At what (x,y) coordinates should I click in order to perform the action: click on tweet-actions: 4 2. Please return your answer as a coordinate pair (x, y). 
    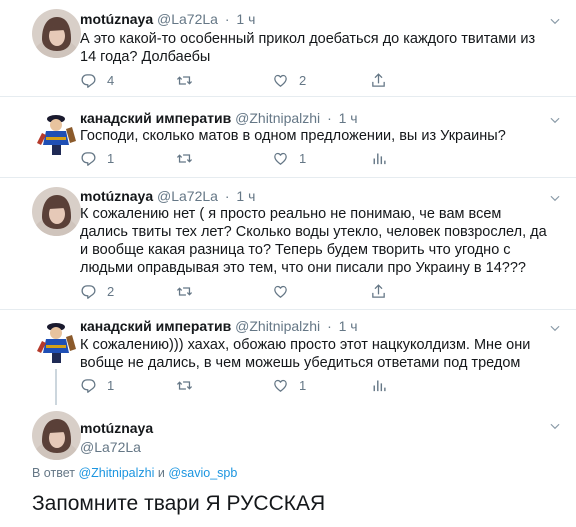
    Looking at the image, I should click on (280, 80).